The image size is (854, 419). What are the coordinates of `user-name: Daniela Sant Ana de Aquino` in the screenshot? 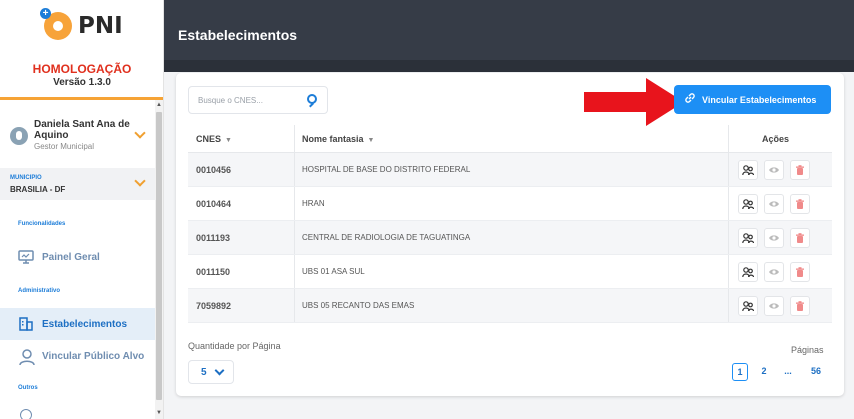 It's located at (82, 130).